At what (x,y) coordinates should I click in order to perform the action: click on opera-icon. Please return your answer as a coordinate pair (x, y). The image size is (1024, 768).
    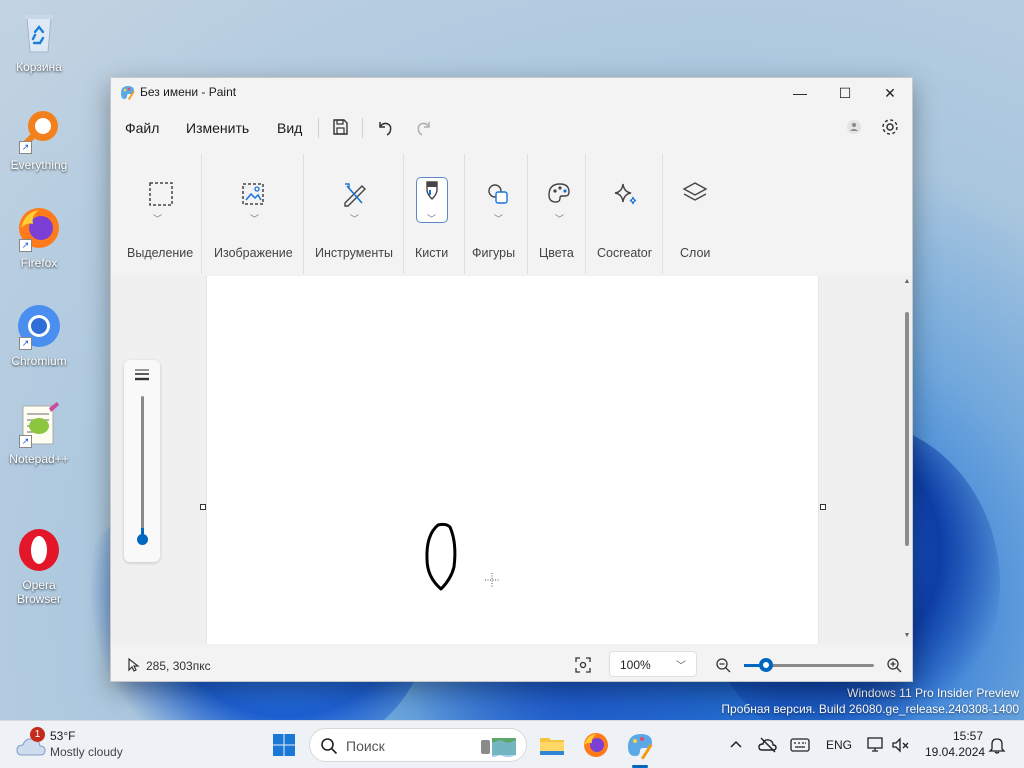
    Looking at the image, I should click on (39, 541).